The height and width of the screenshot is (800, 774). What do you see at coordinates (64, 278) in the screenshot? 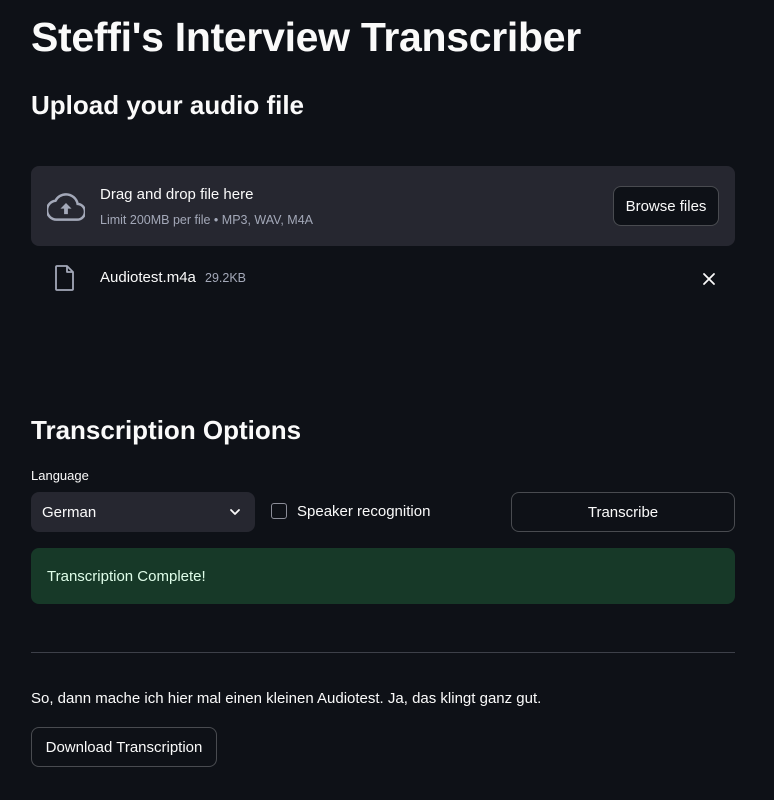
I see `file-icon` at bounding box center [64, 278].